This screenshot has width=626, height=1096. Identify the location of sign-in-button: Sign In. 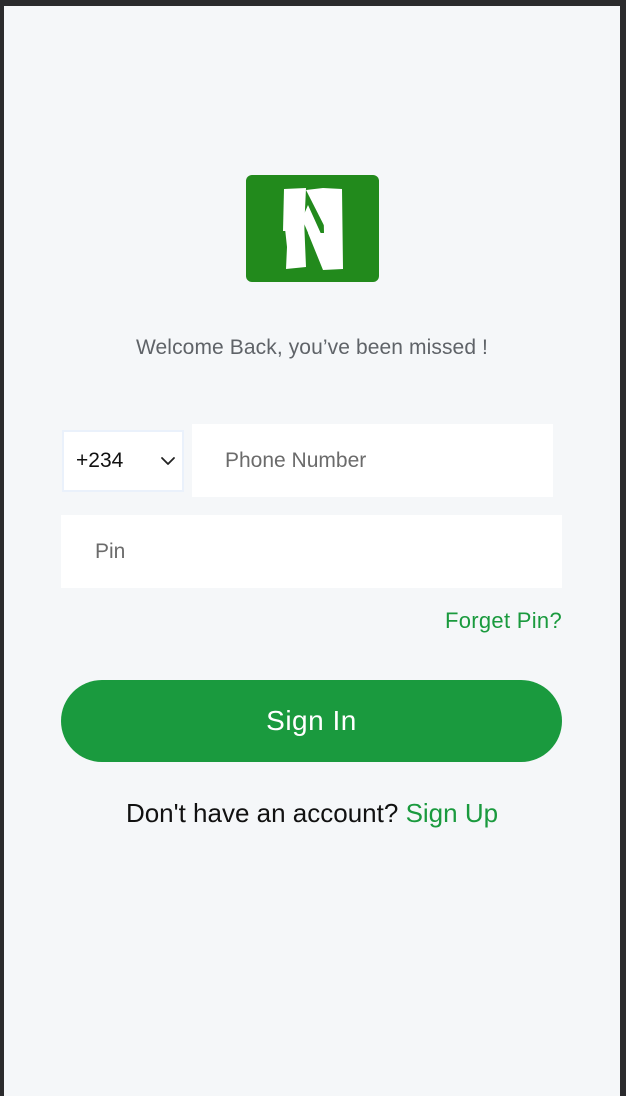
(311, 721).